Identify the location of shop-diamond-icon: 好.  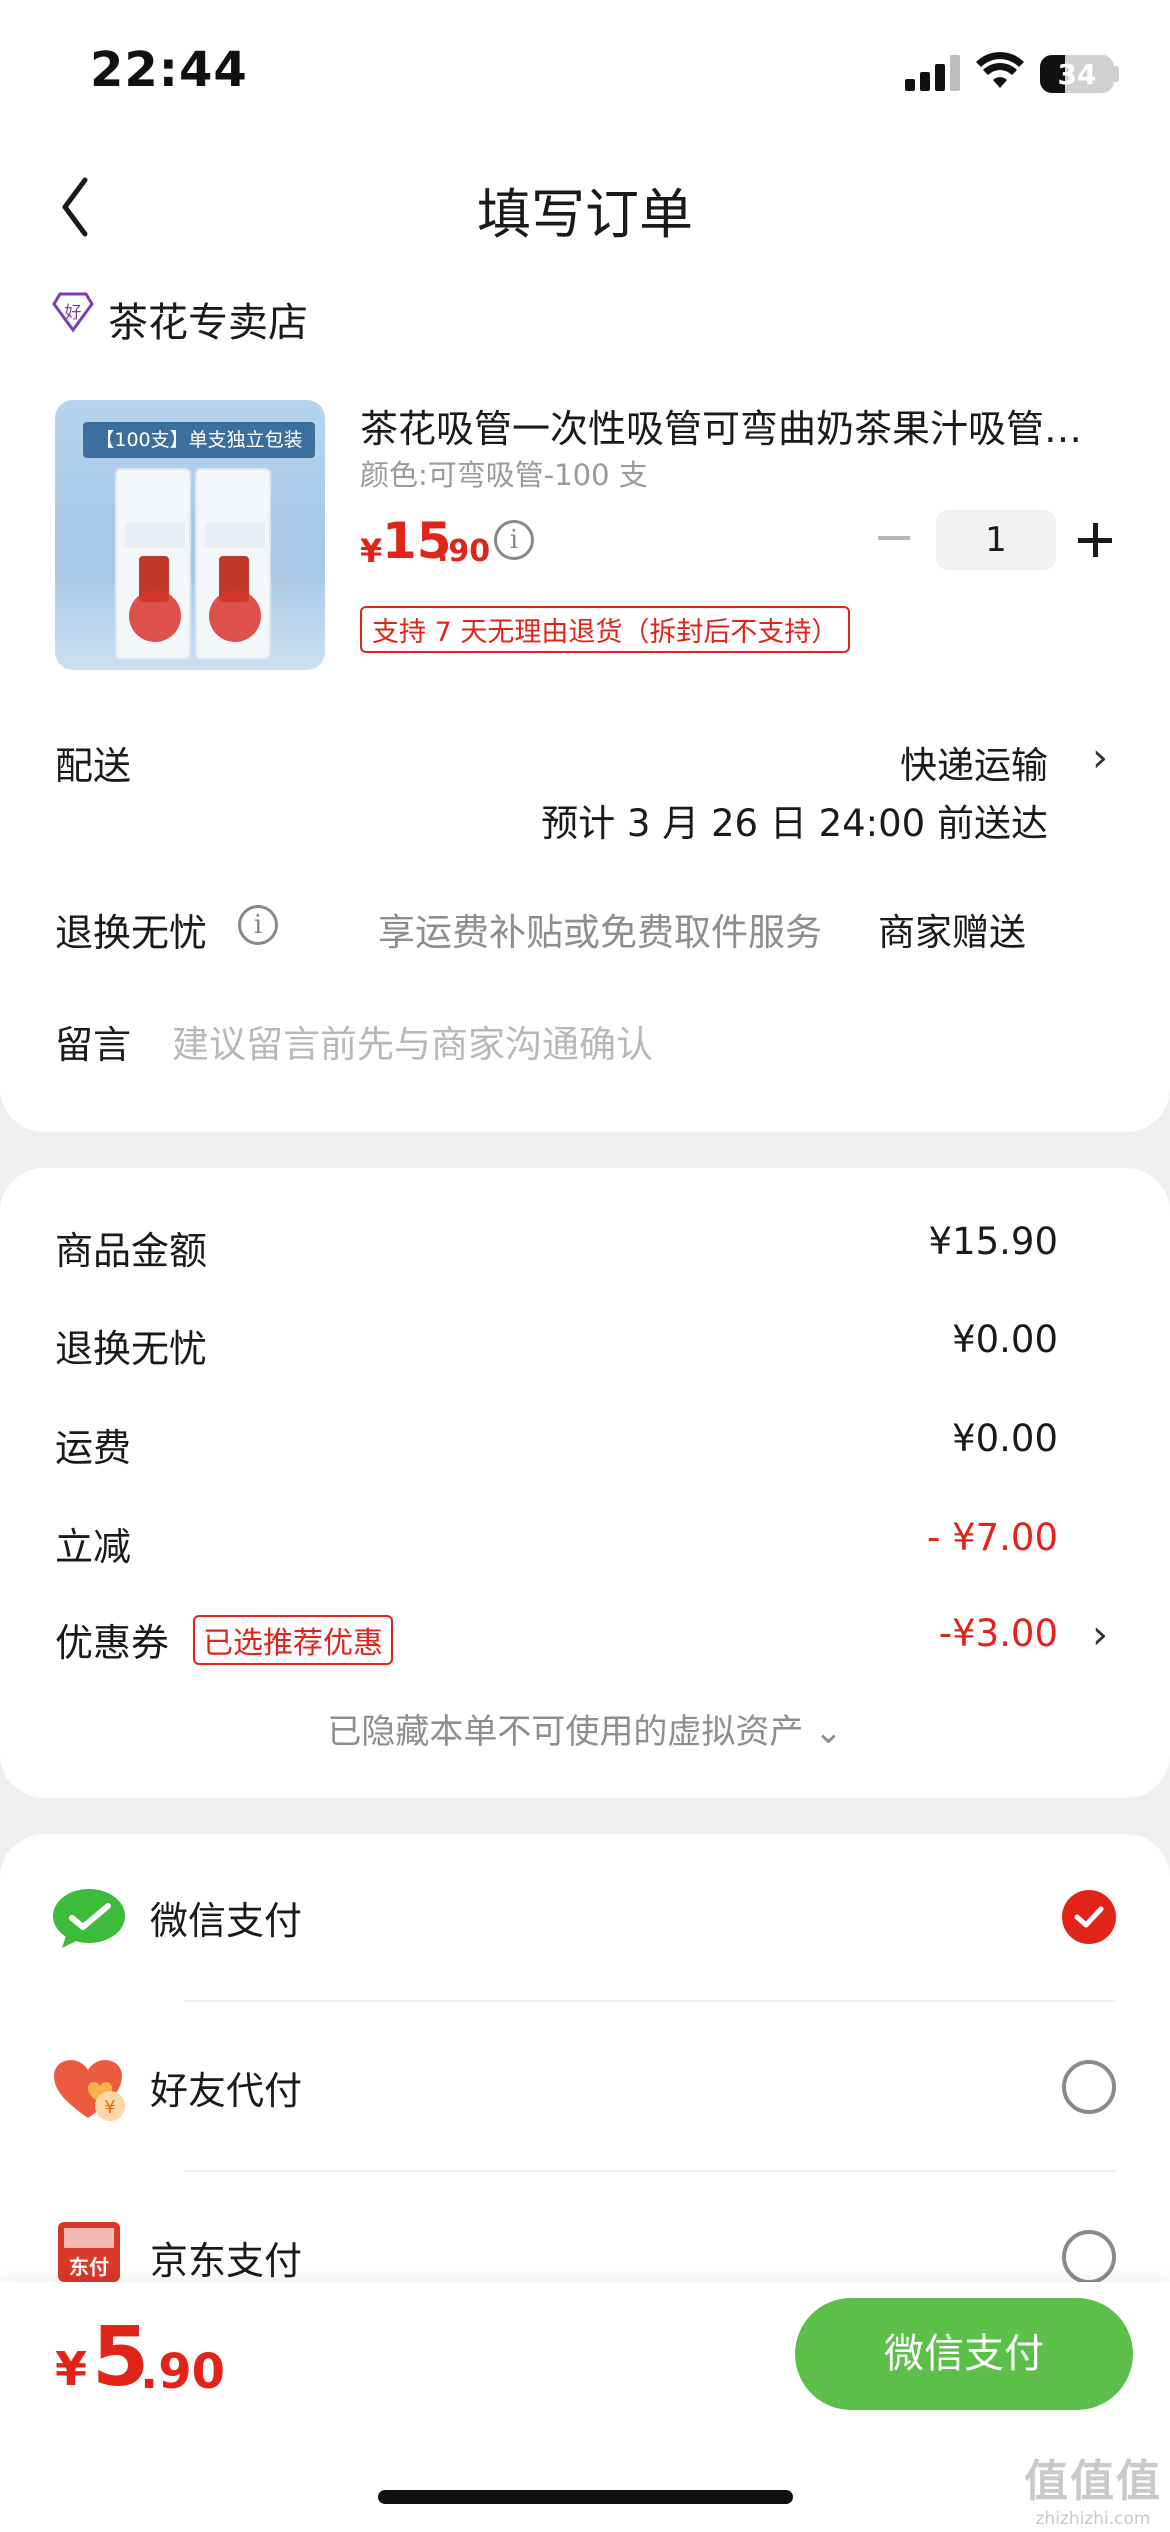
(73, 312).